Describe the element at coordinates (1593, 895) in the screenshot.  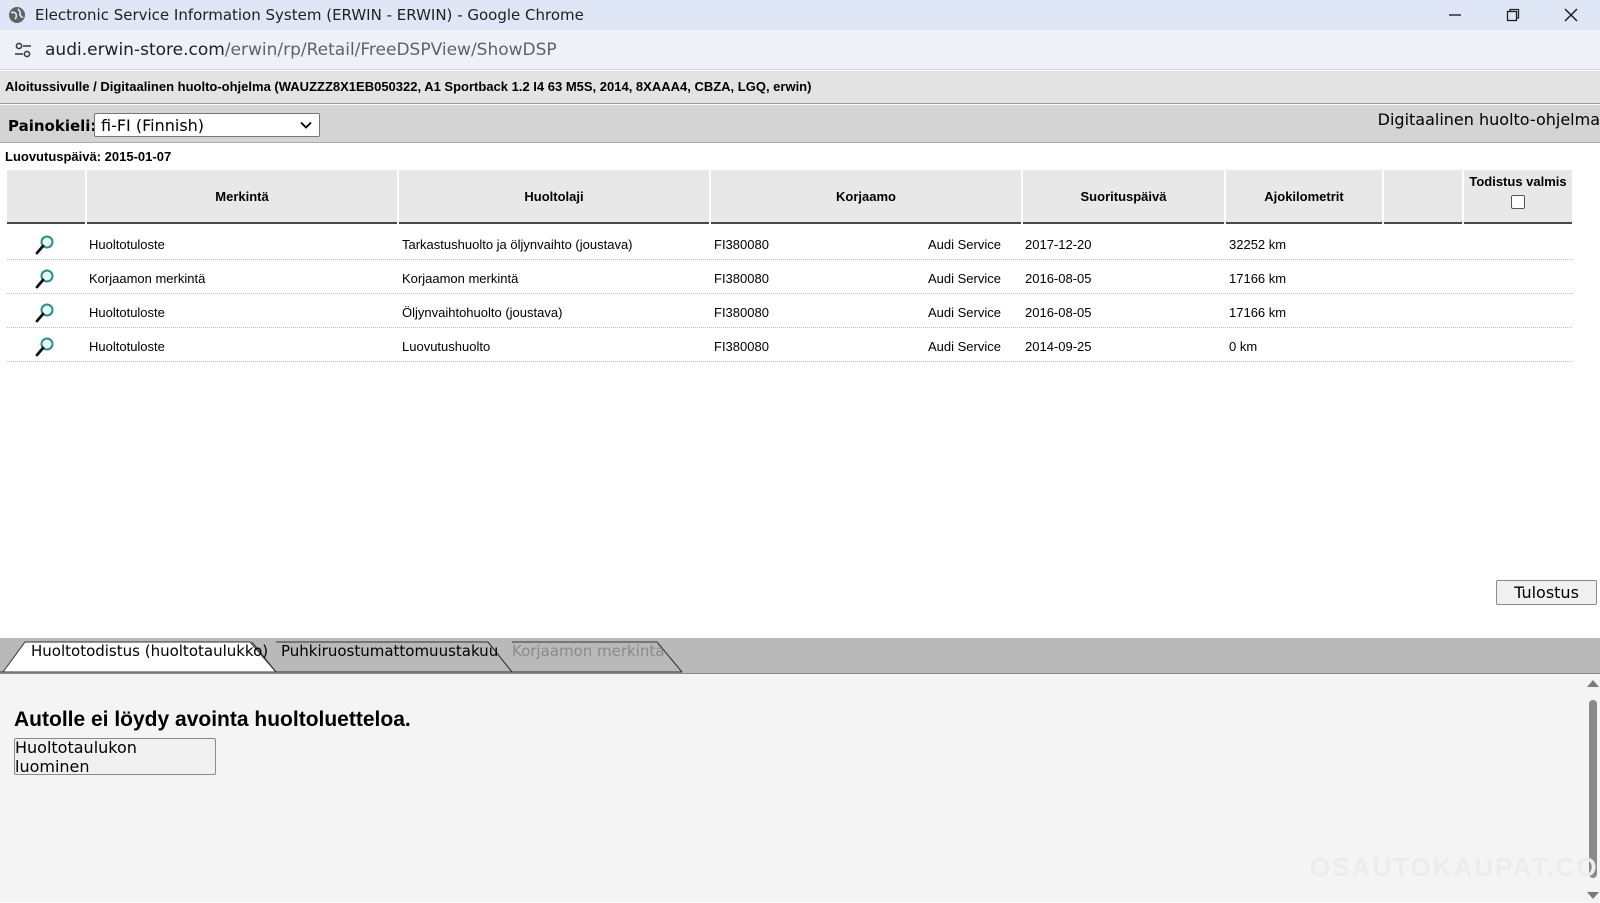
I see `scroll-down-icon` at that location.